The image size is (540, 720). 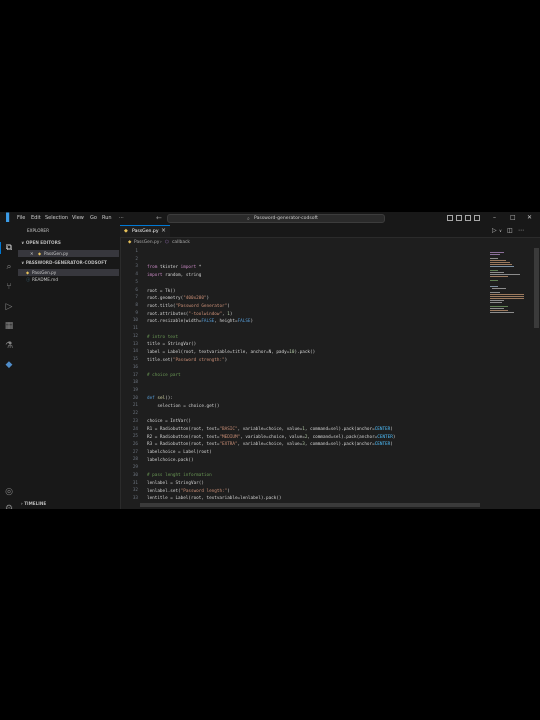 What do you see at coordinates (135, 375) in the screenshot?
I see `line-number: 17` at bounding box center [135, 375].